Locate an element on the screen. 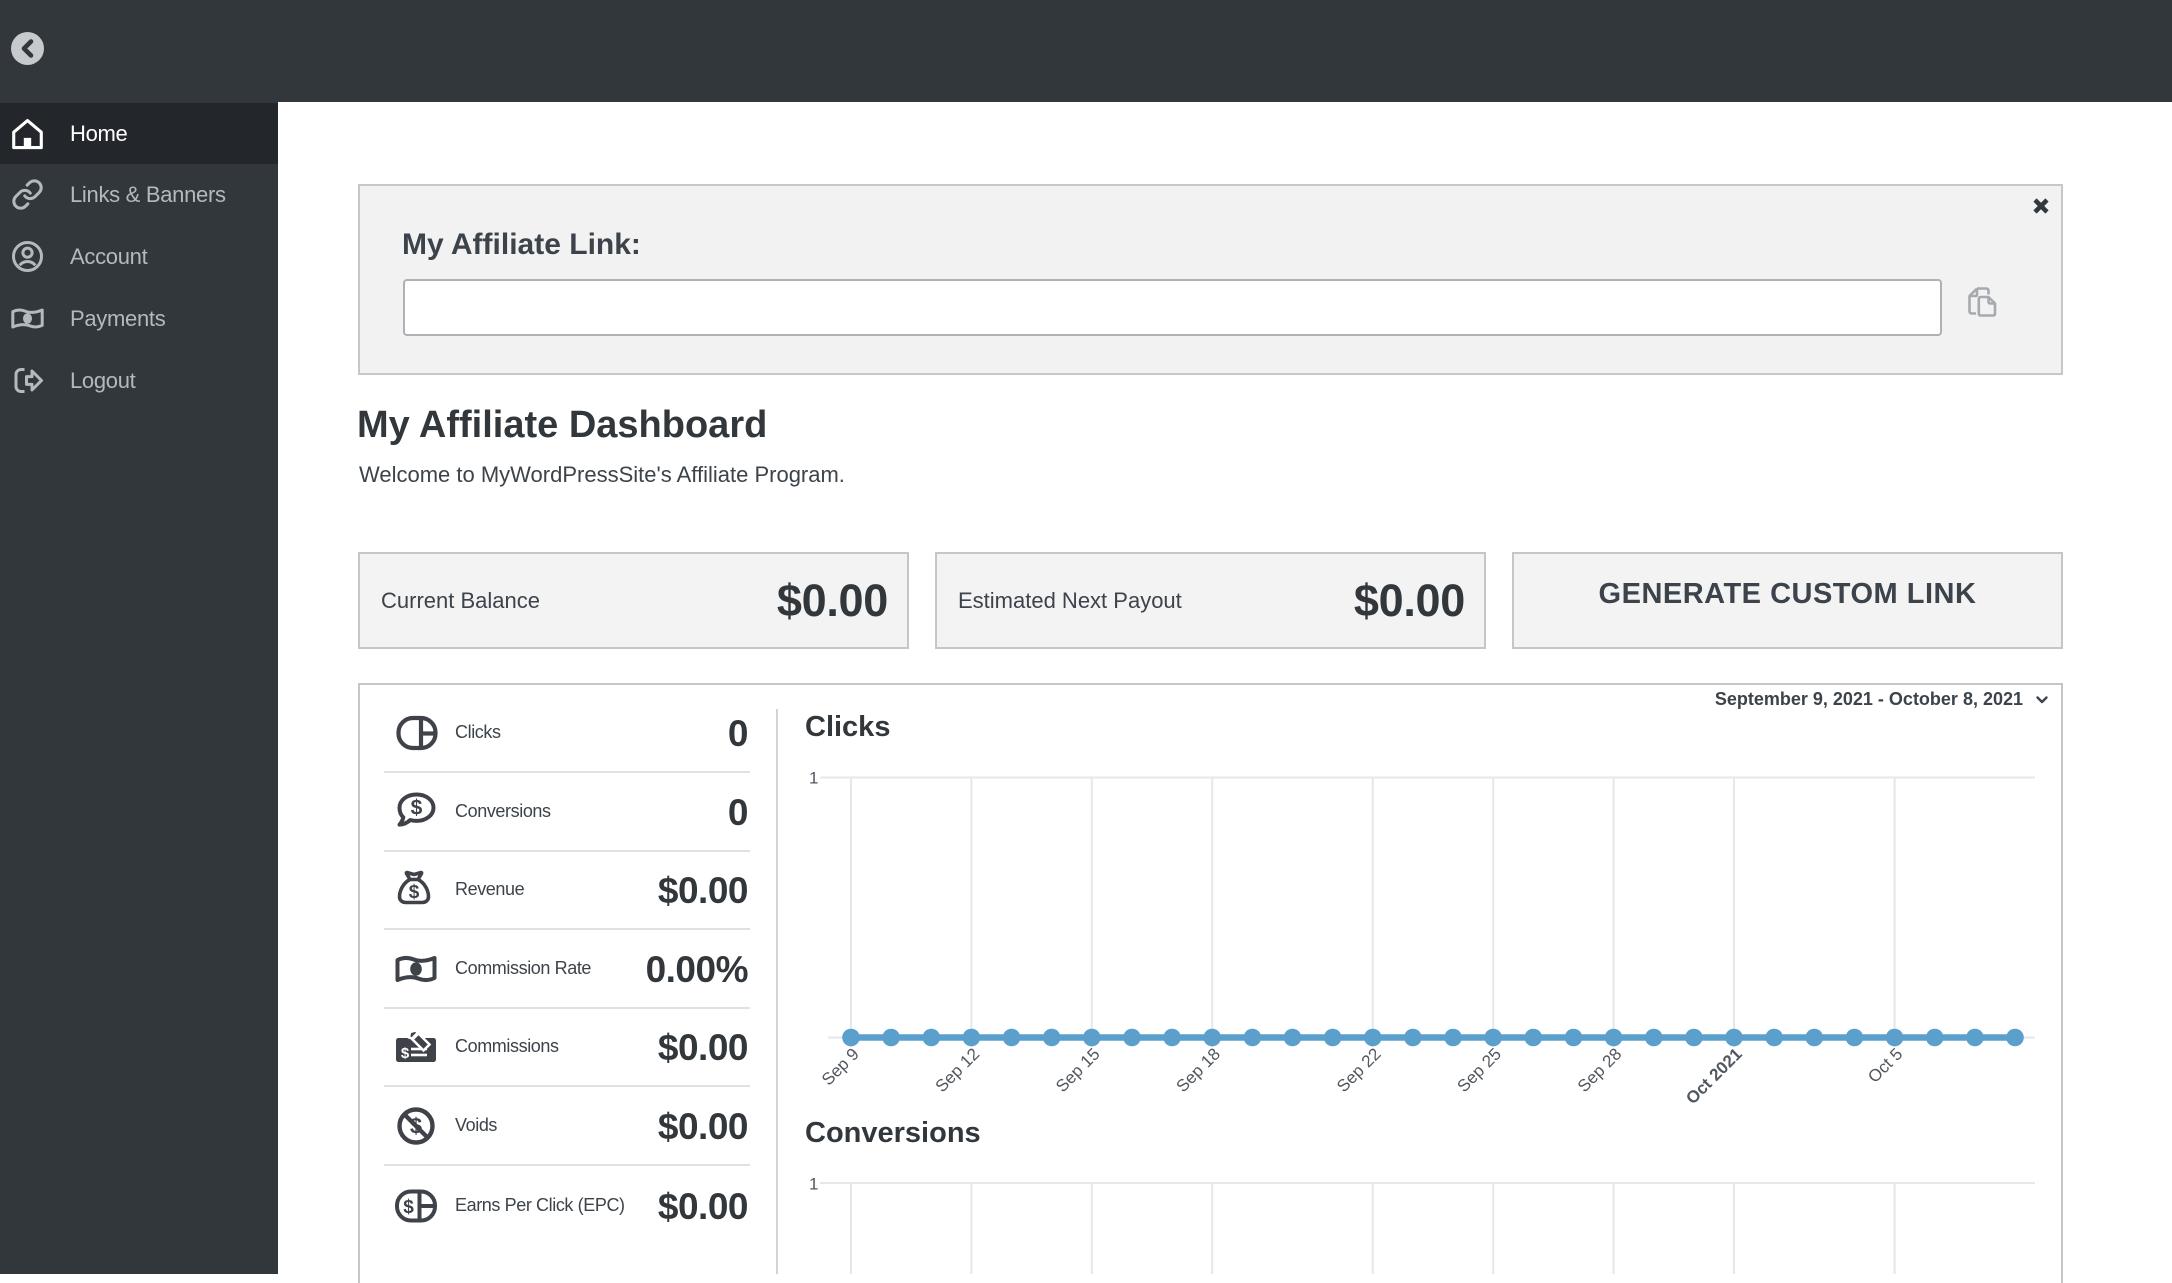 The width and height of the screenshot is (2172, 1283). svg-text: Oct 5 is located at coordinates (1885, 1065).